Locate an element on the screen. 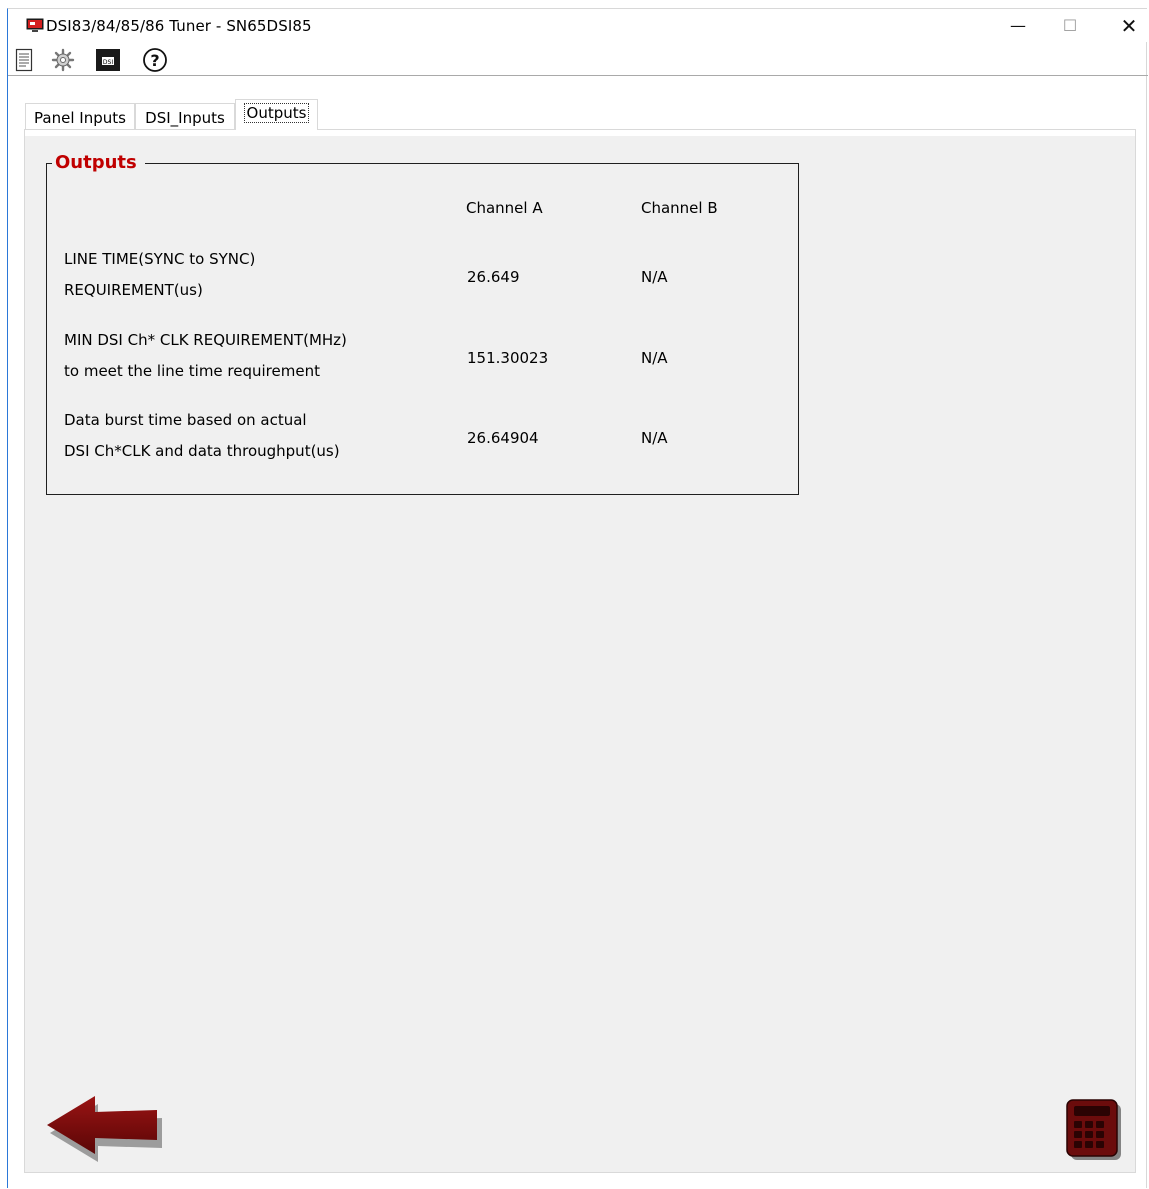 Image resolution: width=1149 pixels, height=1189 pixels. channel-a-header: Channel A is located at coordinates (504, 208).